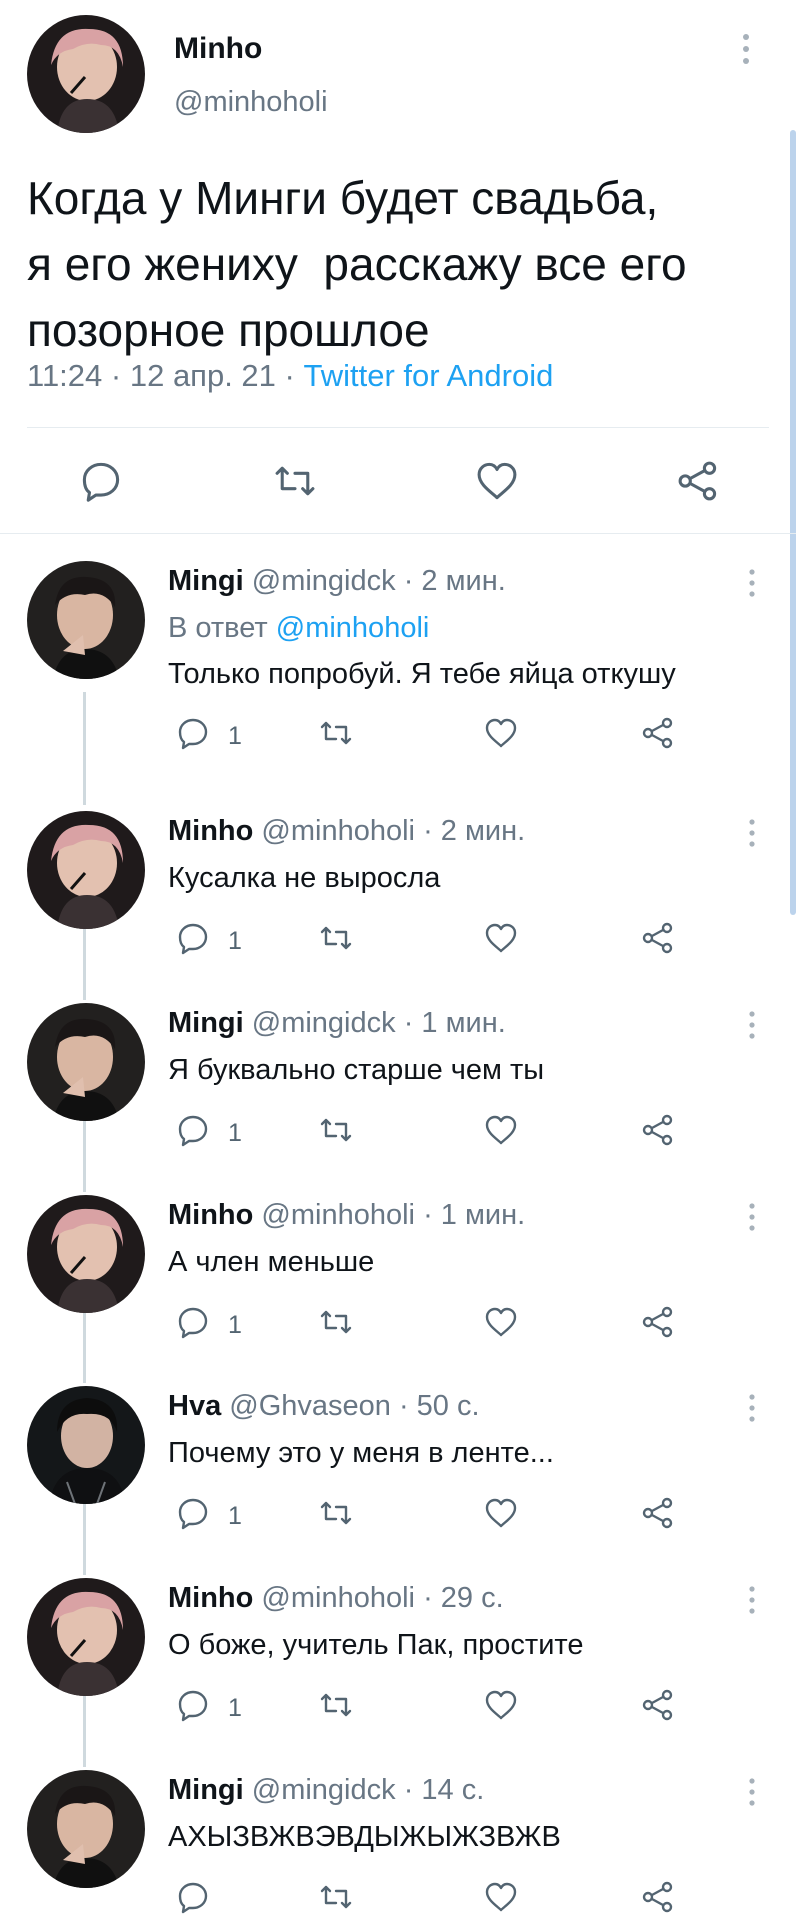 The image size is (796, 1920). Describe the element at coordinates (356, 1070) in the screenshot. I see `reply-text: Я буквально старше чем ты` at that location.